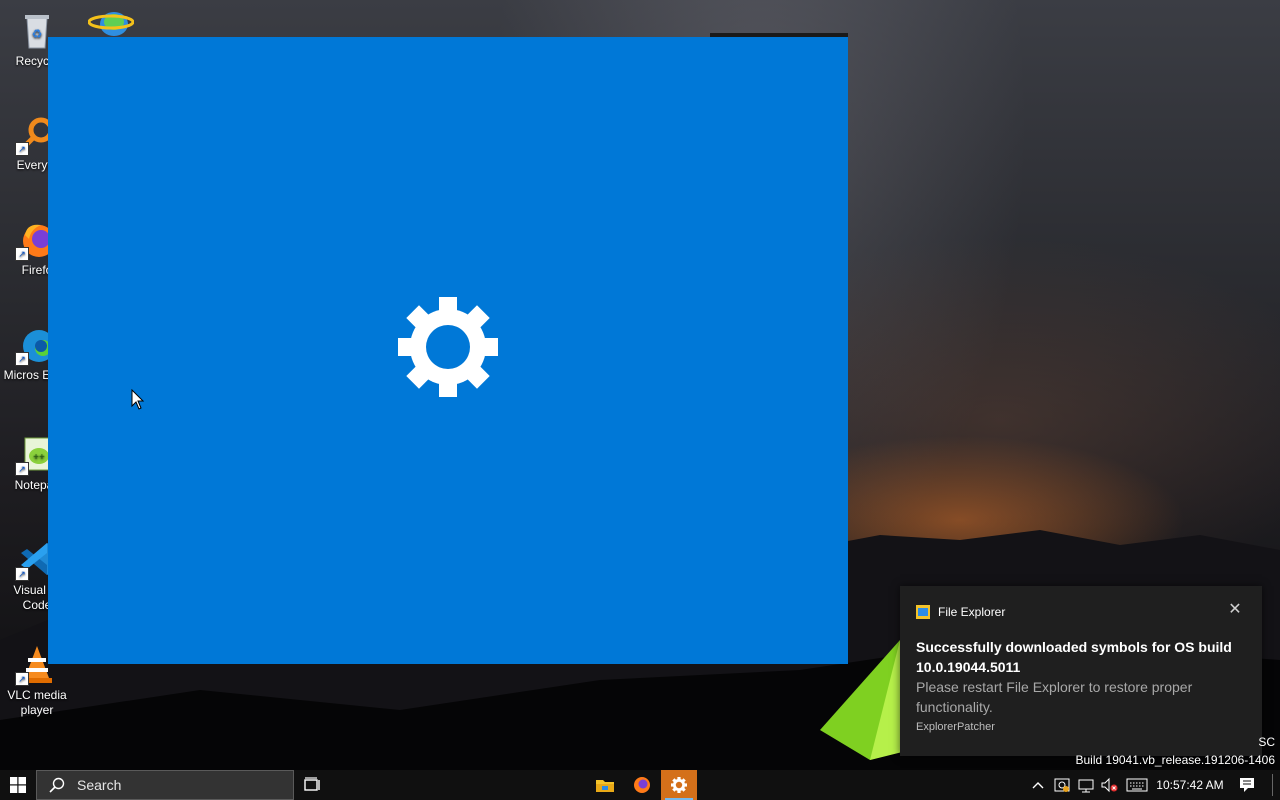 The width and height of the screenshot is (1280, 800). Describe the element at coordinates (1086, 785) in the screenshot. I see `network-icon` at that location.